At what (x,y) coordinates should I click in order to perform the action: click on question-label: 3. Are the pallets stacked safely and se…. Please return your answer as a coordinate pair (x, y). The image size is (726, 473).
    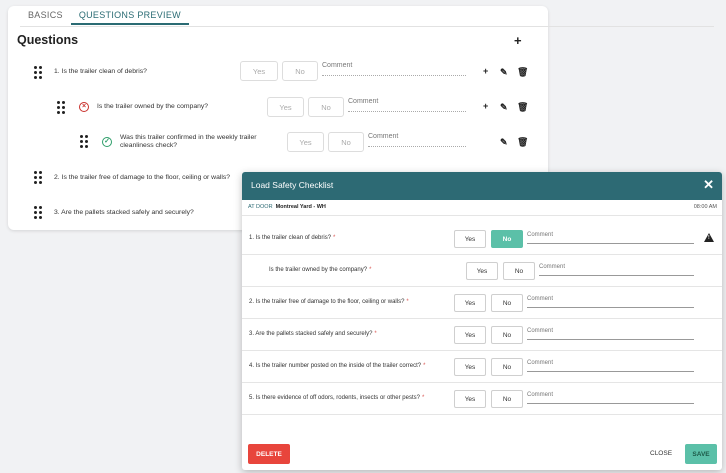
    Looking at the image, I should click on (124, 212).